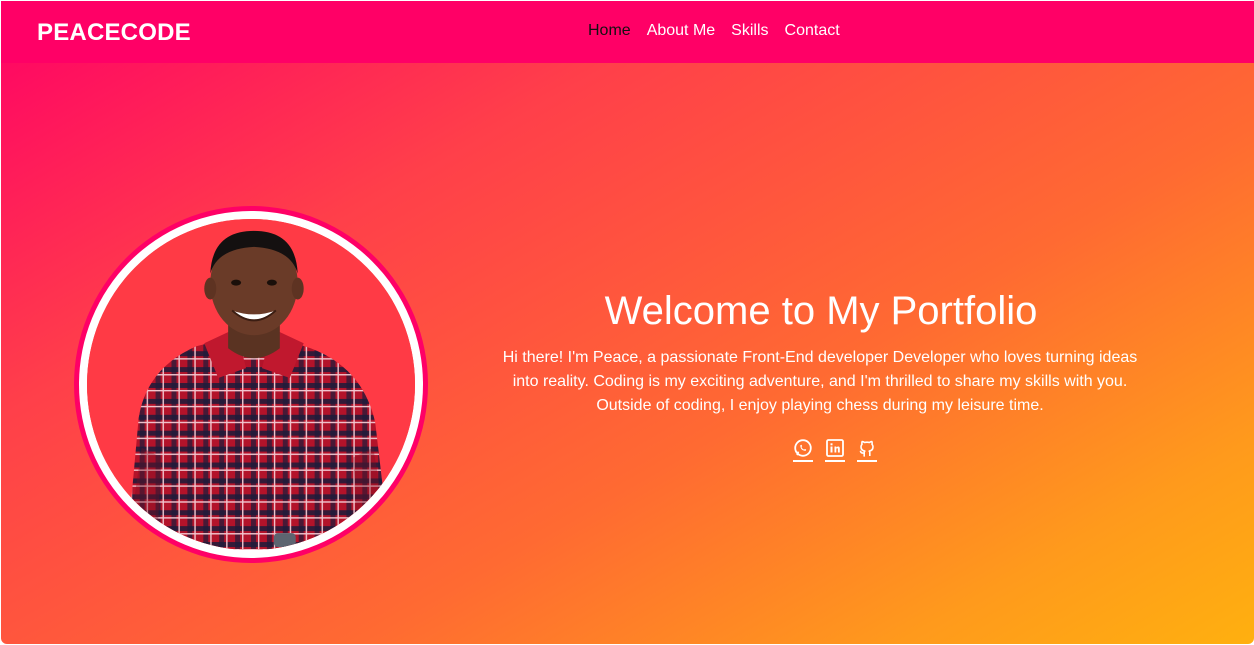 This screenshot has height=645, width=1254. I want to click on hero-title: Welcome to My Portfolio, so click(821, 311).